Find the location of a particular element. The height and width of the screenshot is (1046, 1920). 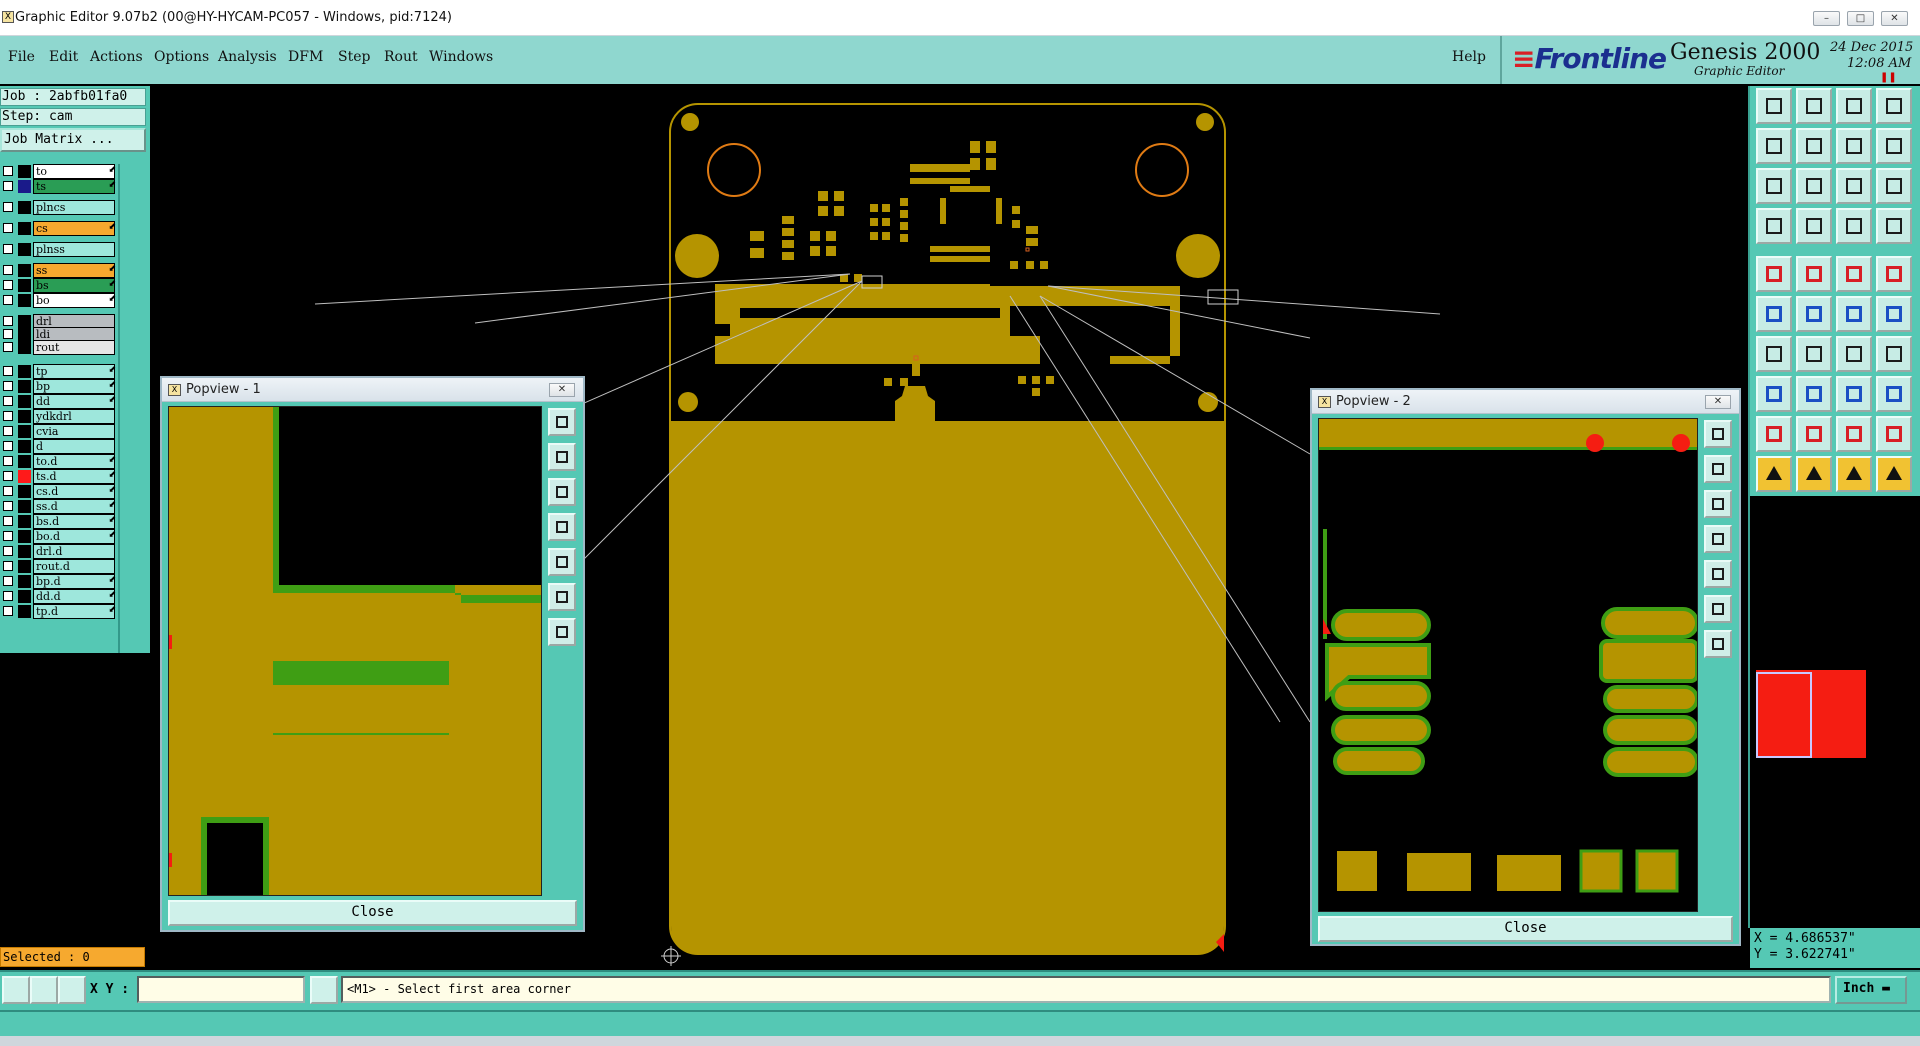

layer-name: ts is located at coordinates (74, 186).